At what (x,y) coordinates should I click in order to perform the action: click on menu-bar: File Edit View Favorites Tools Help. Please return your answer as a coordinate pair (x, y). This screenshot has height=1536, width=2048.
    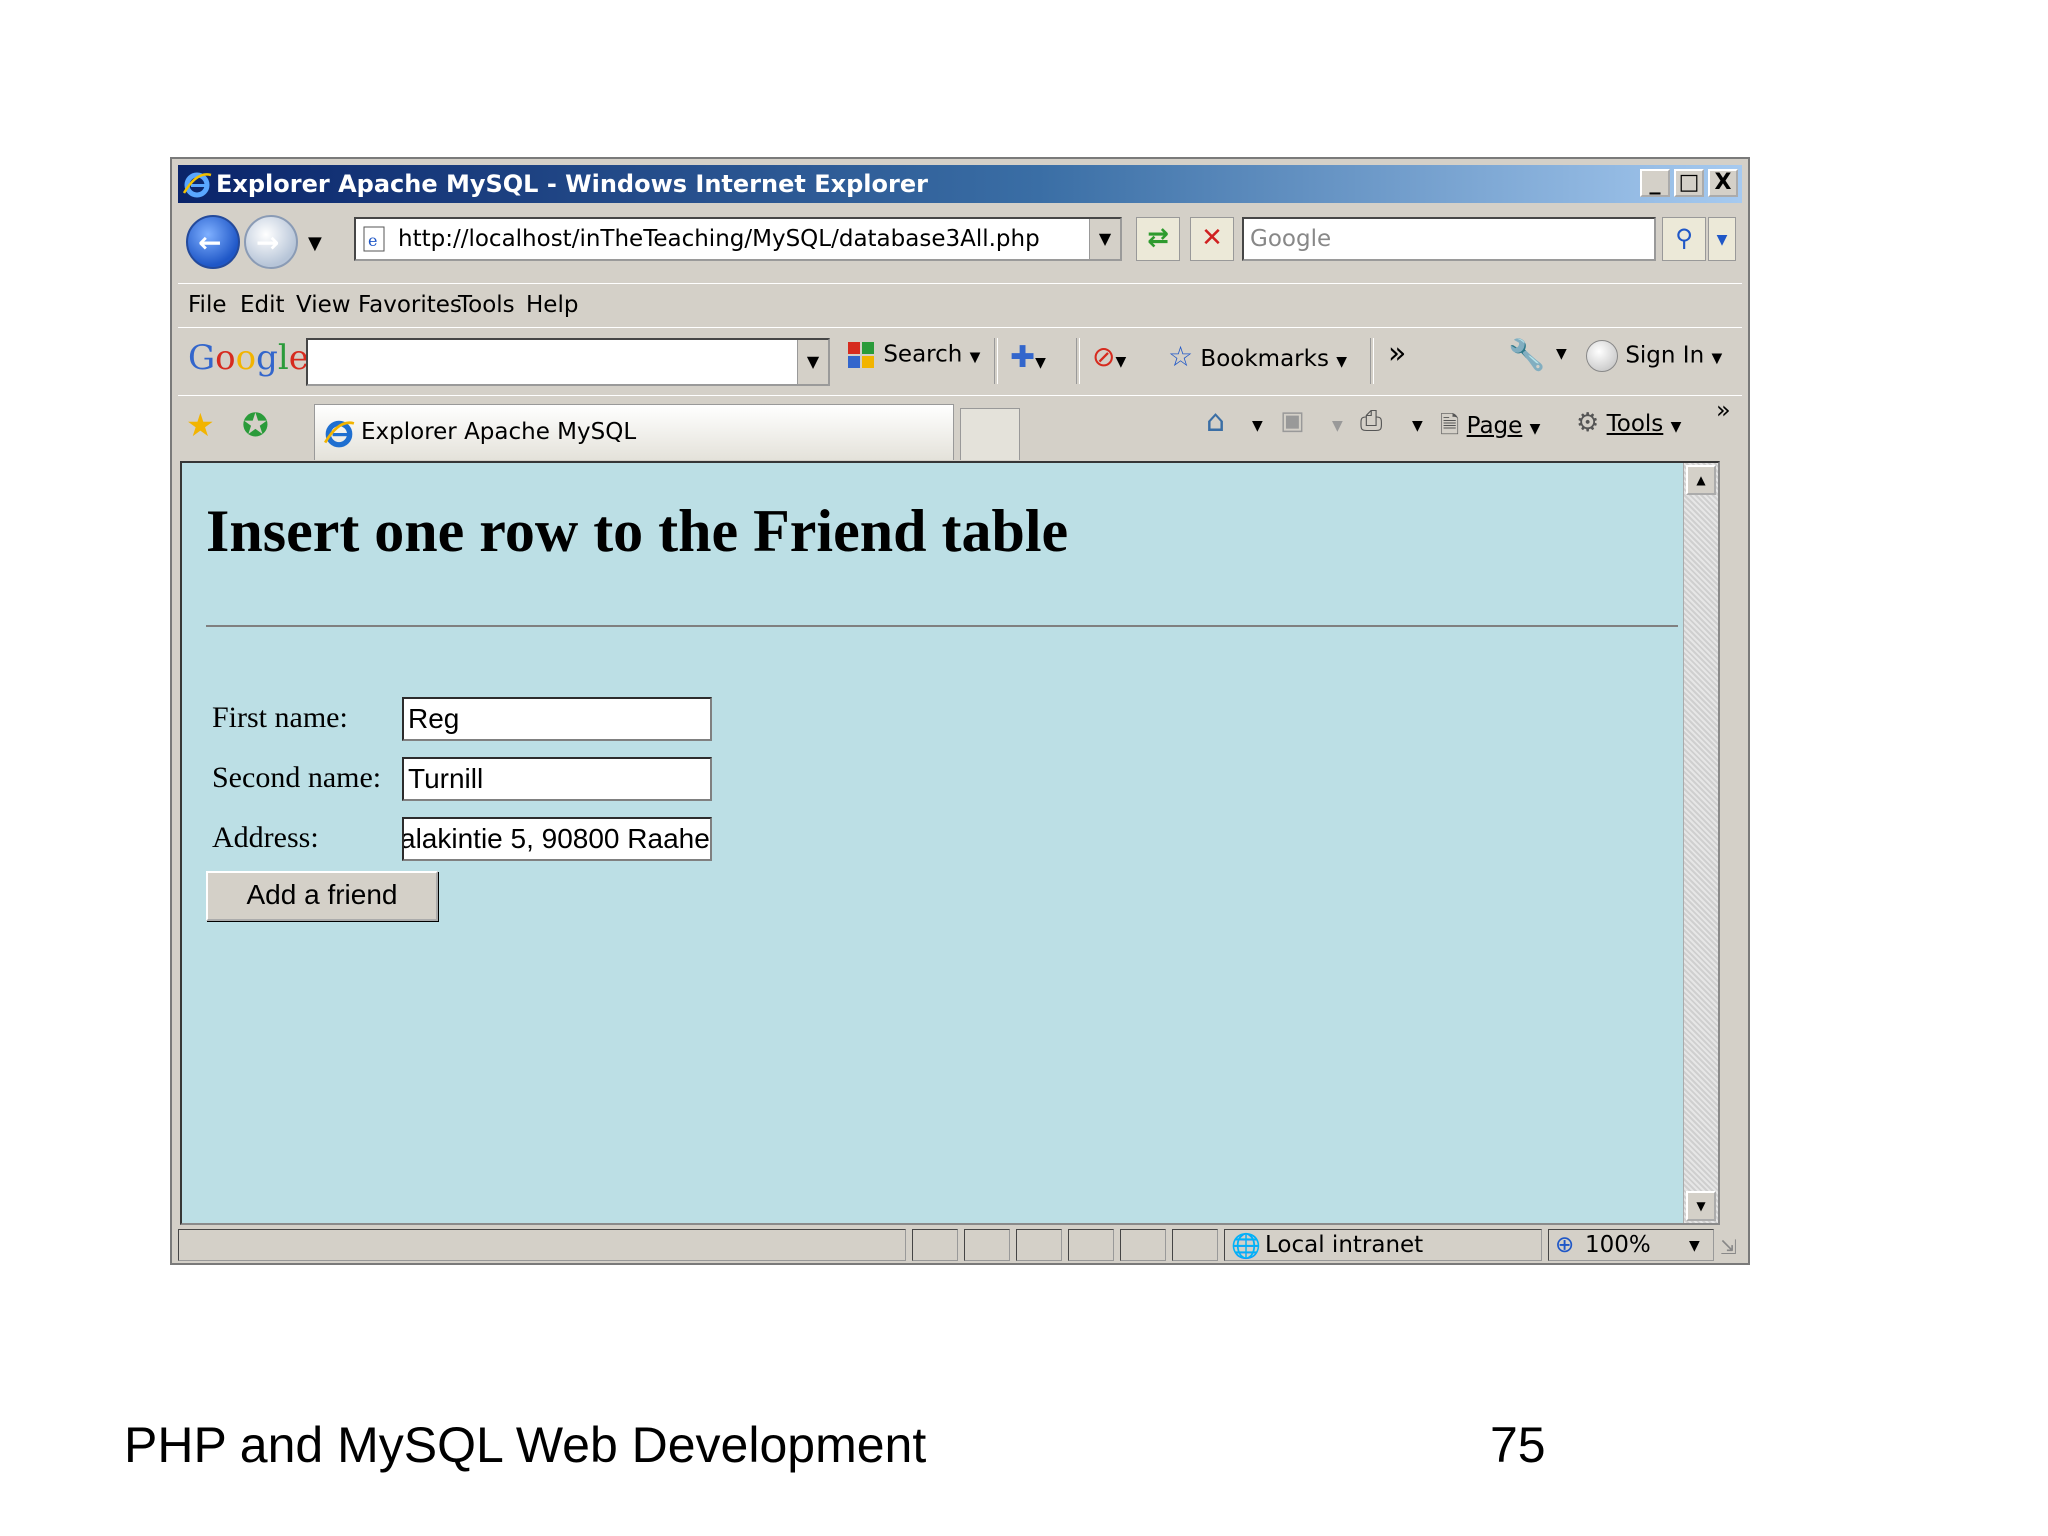
    Looking at the image, I should click on (960, 305).